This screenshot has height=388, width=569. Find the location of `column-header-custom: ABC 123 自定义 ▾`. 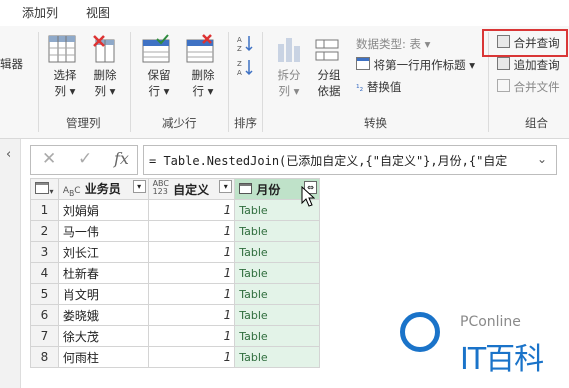

column-header-custom: ABC 123 自定义 ▾ is located at coordinates (191, 189).